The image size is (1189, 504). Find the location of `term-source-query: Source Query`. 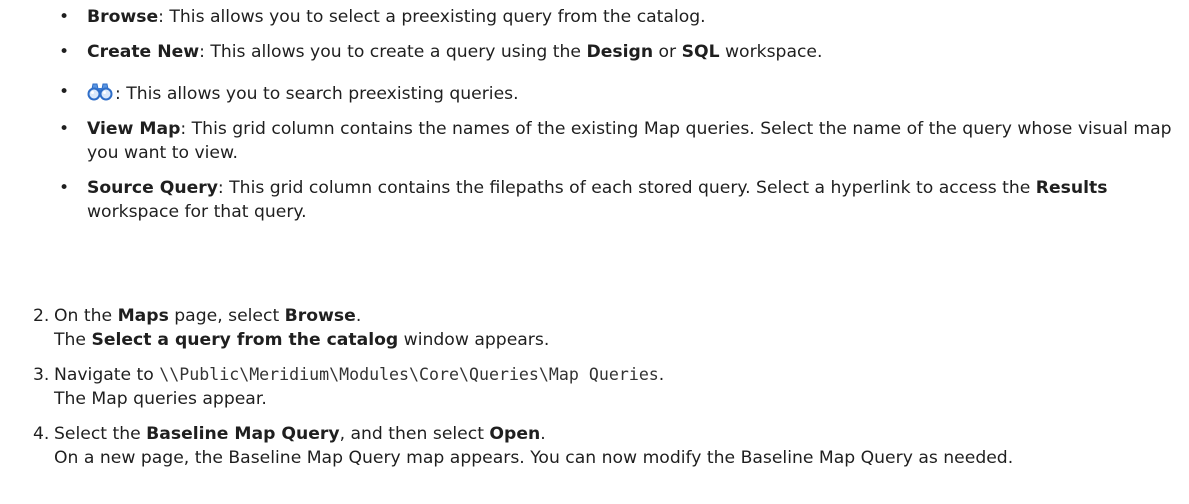

term-source-query: Source Query is located at coordinates (152, 188).